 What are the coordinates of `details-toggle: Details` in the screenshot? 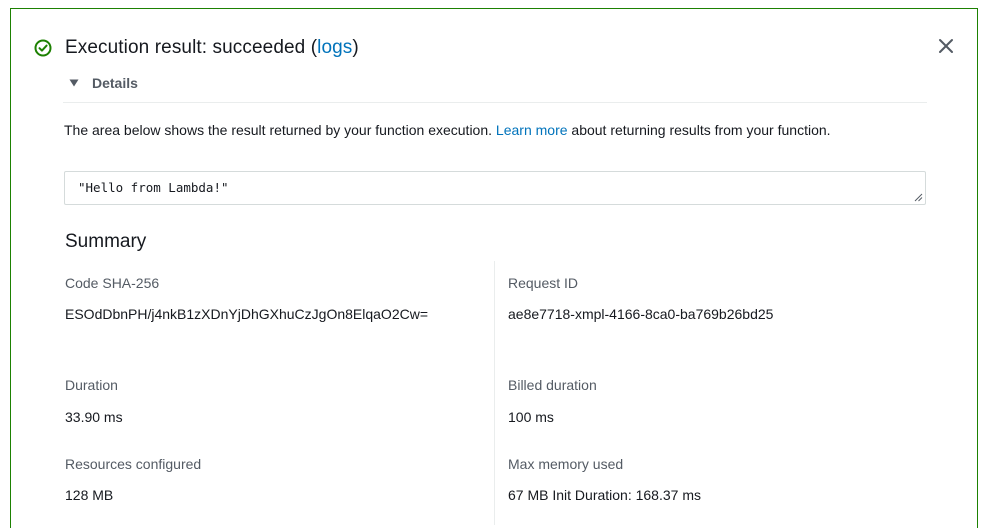 It's located at (103, 83).